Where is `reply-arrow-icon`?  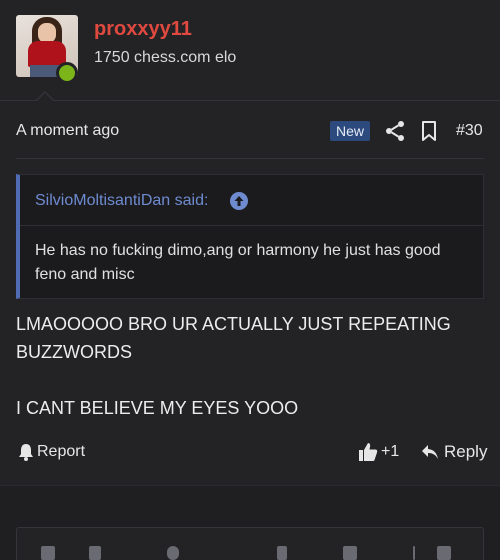 reply-arrow-icon is located at coordinates (430, 452).